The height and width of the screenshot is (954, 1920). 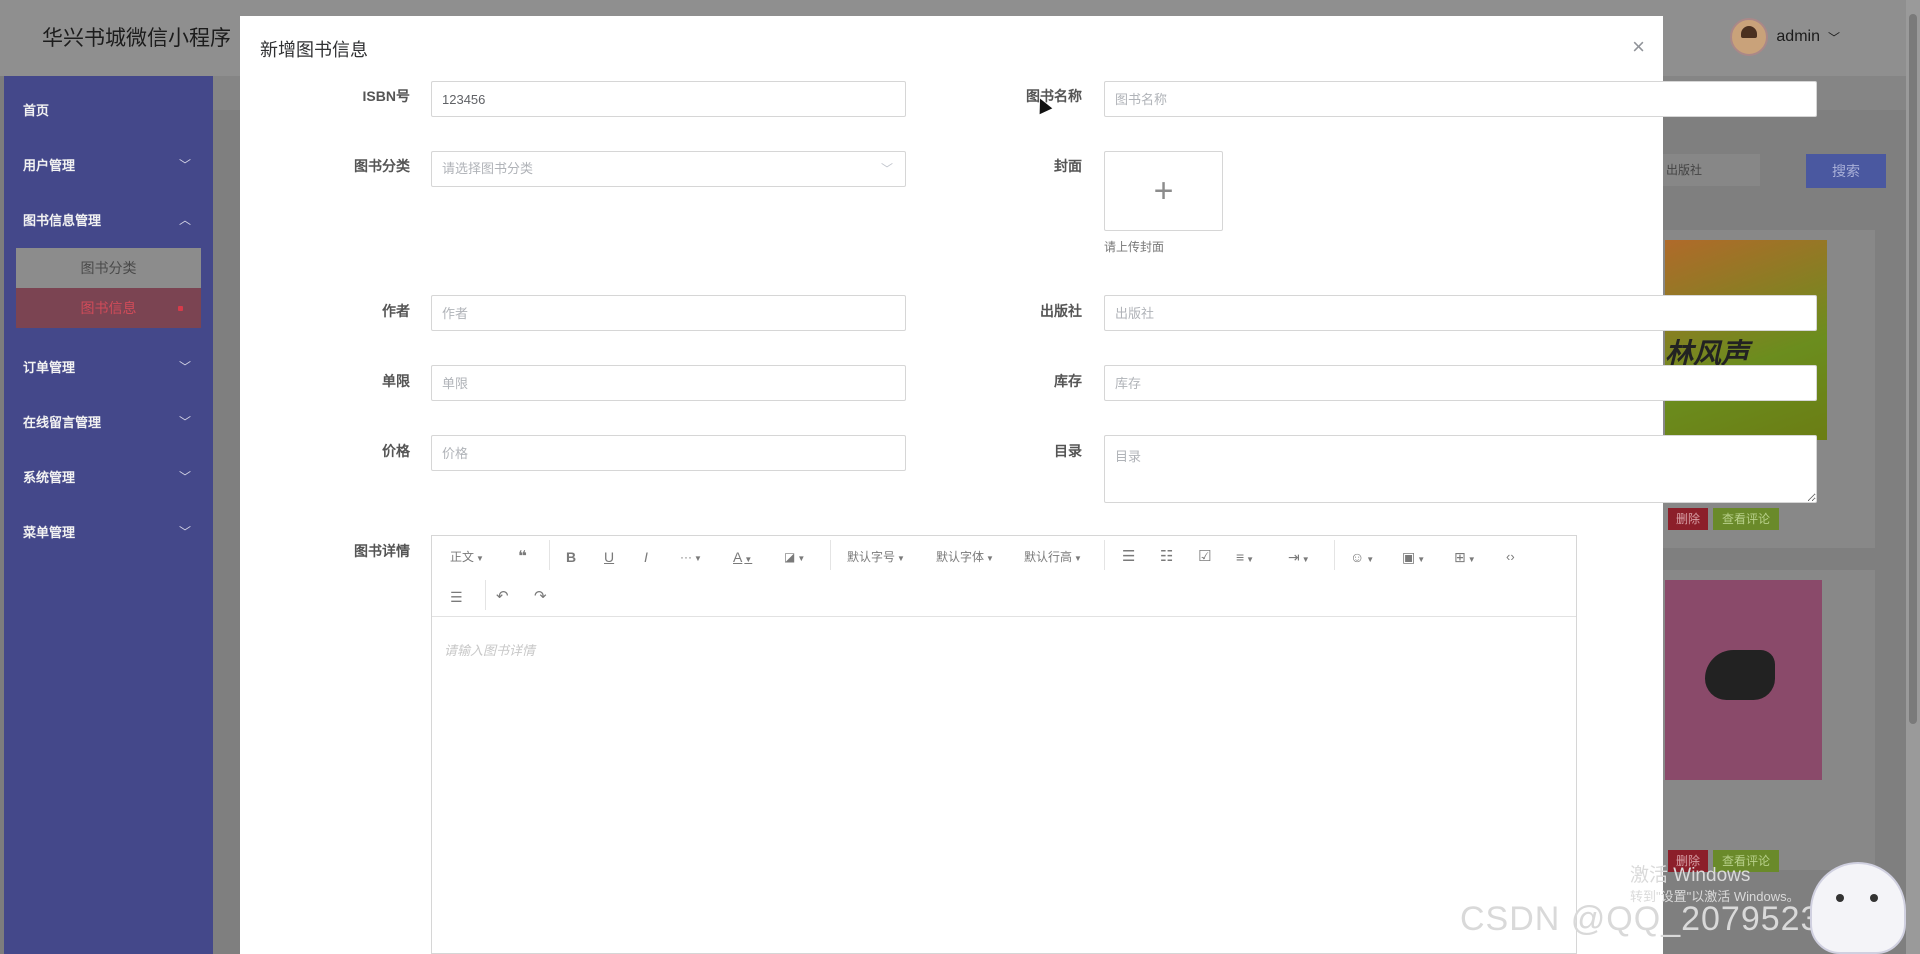 I want to click on font-size-label: 默认字号, so click(x=871, y=557).